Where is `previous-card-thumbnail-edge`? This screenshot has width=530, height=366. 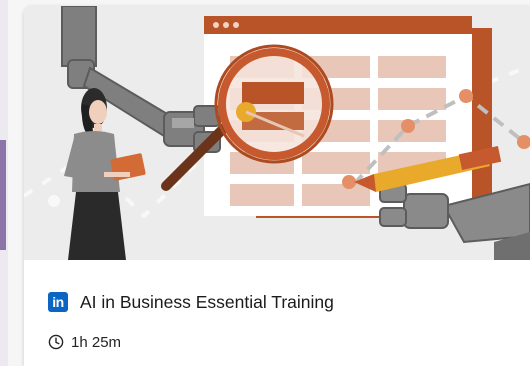
previous-card-thumbnail-edge is located at coordinates (3, 195).